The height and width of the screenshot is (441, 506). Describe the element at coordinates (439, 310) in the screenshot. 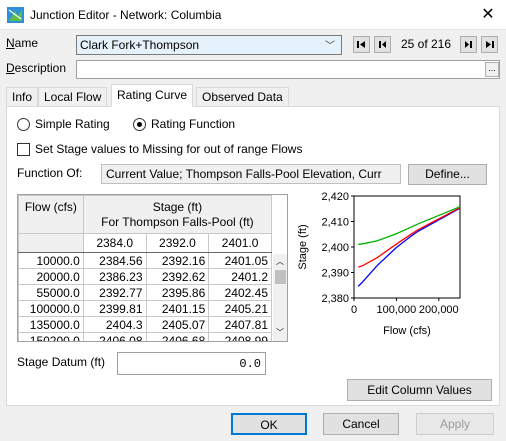

I see `x-tick-label: 200,000` at that location.